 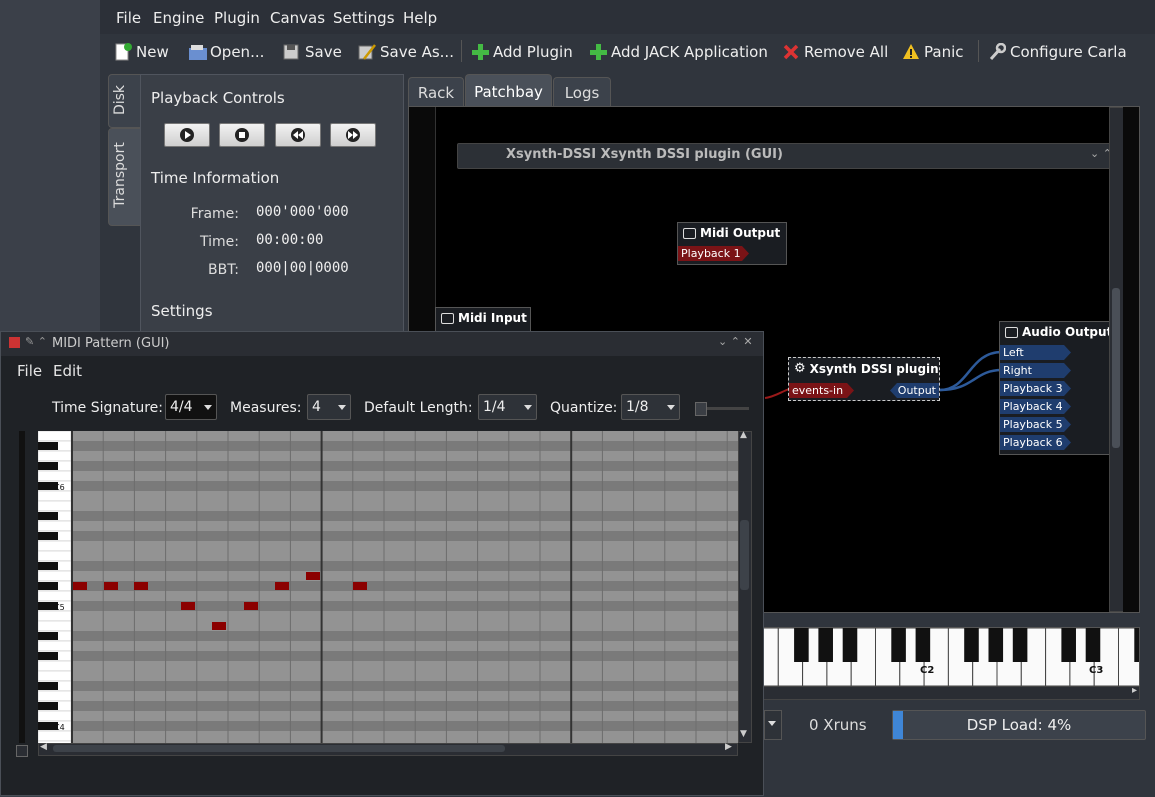 What do you see at coordinates (141, 52) in the screenshot?
I see `new-button: New` at bounding box center [141, 52].